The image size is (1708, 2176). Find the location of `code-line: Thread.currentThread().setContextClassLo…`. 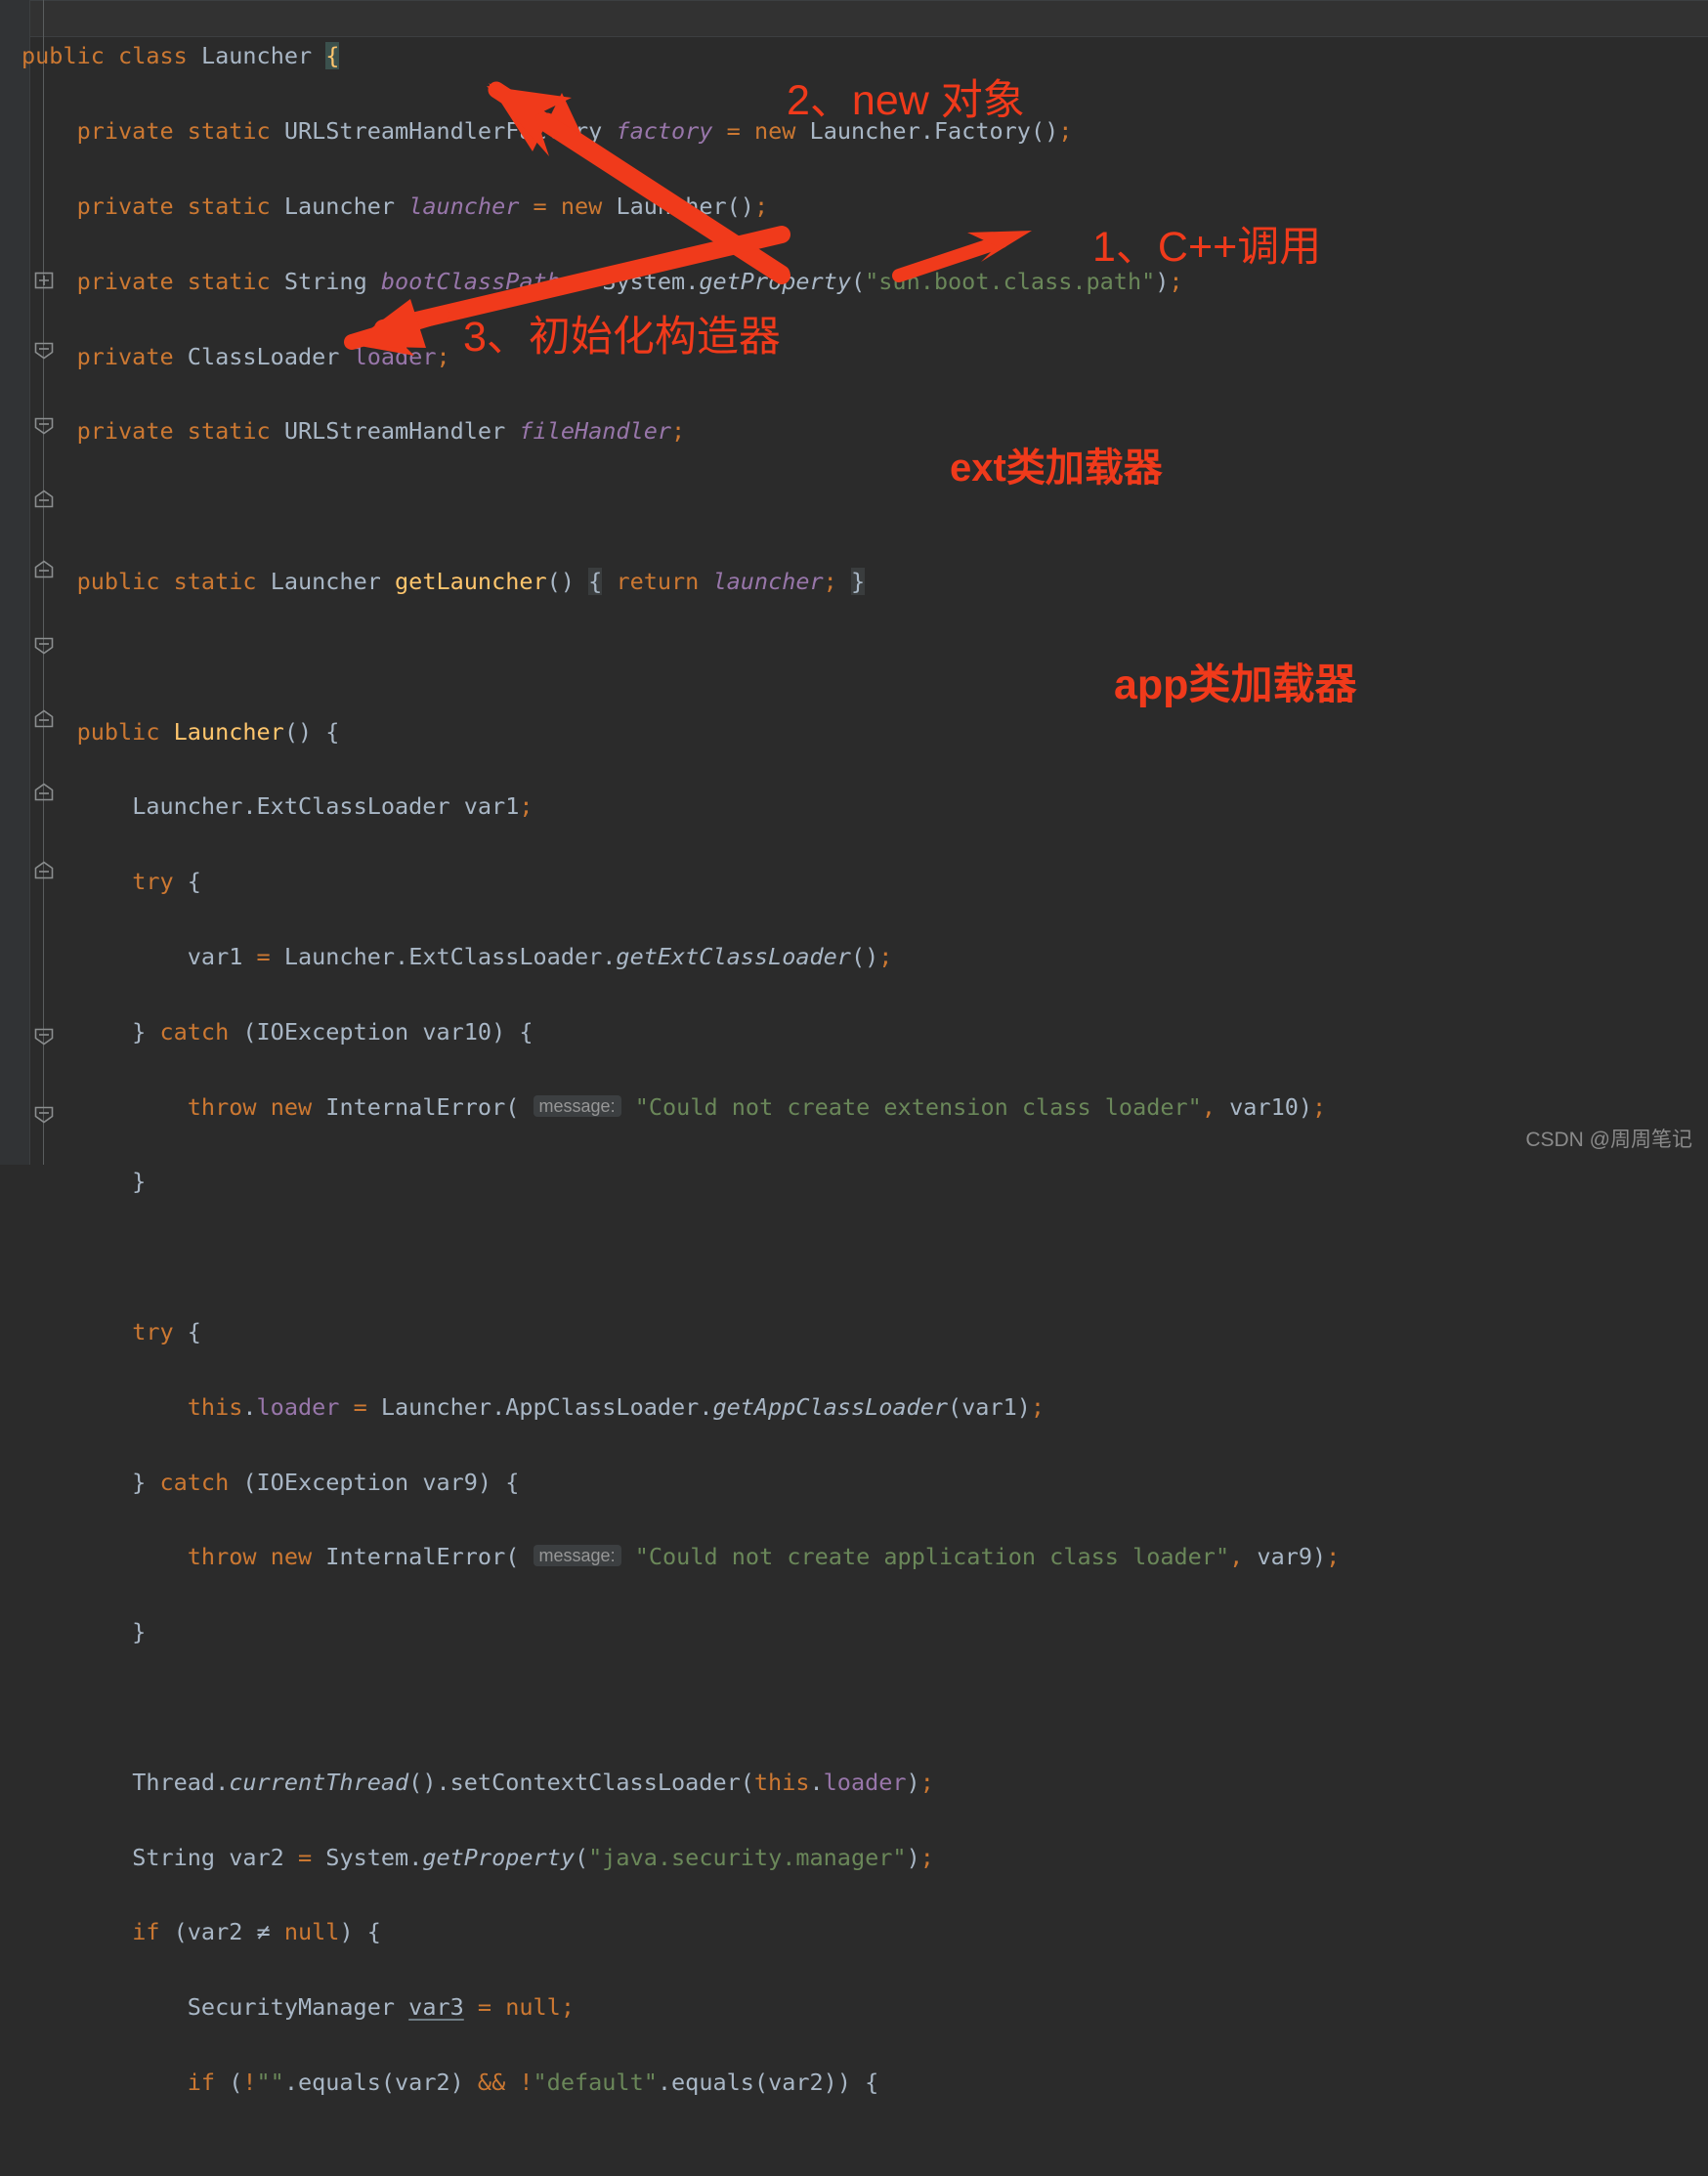

code-line: Thread.currentThread().setContextClassLo… is located at coordinates (533, 1782).